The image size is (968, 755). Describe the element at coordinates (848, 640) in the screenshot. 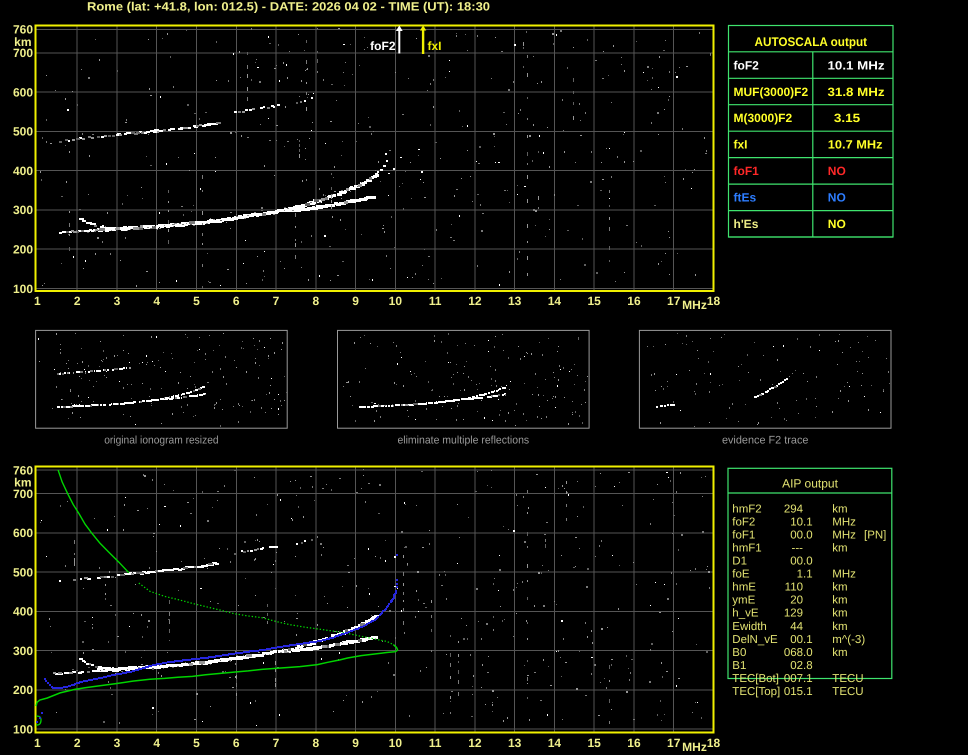

I see `svg-text: m^(-3)` at that location.